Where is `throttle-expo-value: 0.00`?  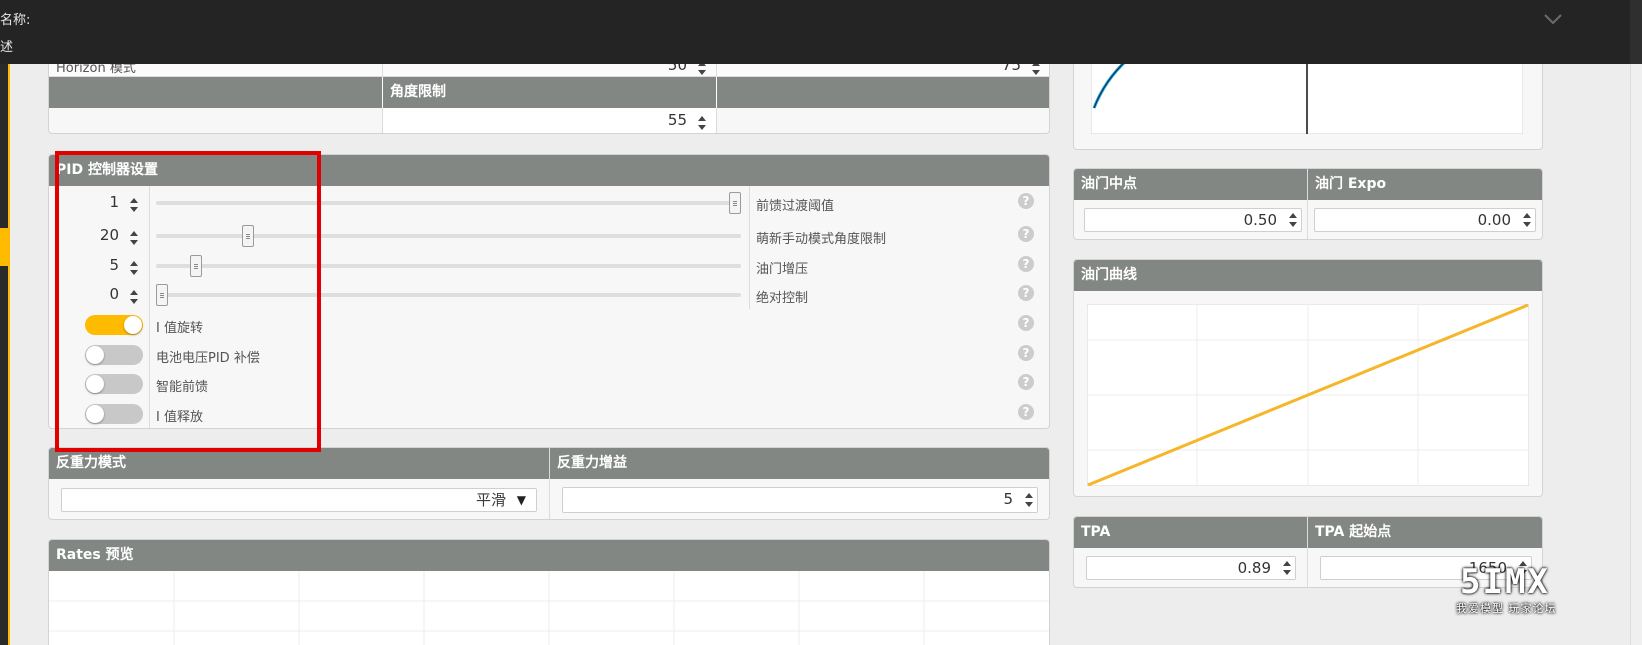
throttle-expo-value: 0.00 is located at coordinates (1494, 220).